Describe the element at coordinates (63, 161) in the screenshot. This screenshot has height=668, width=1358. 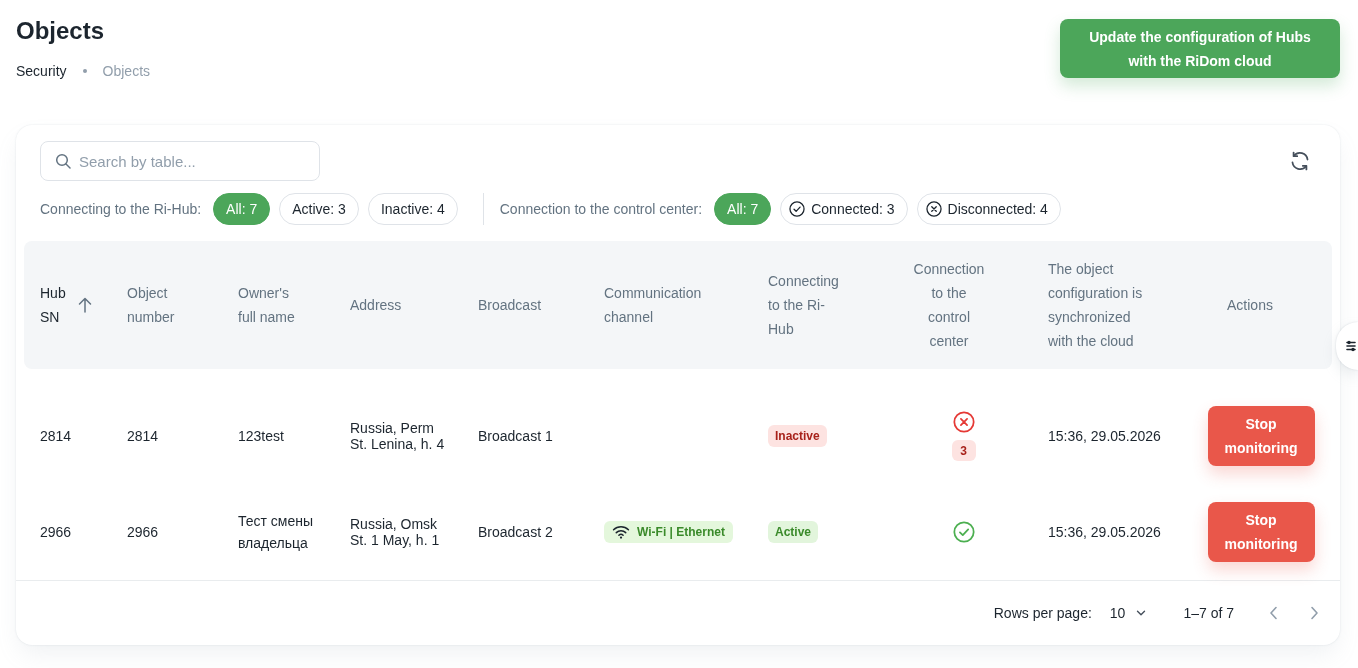
I see `search-icon` at that location.